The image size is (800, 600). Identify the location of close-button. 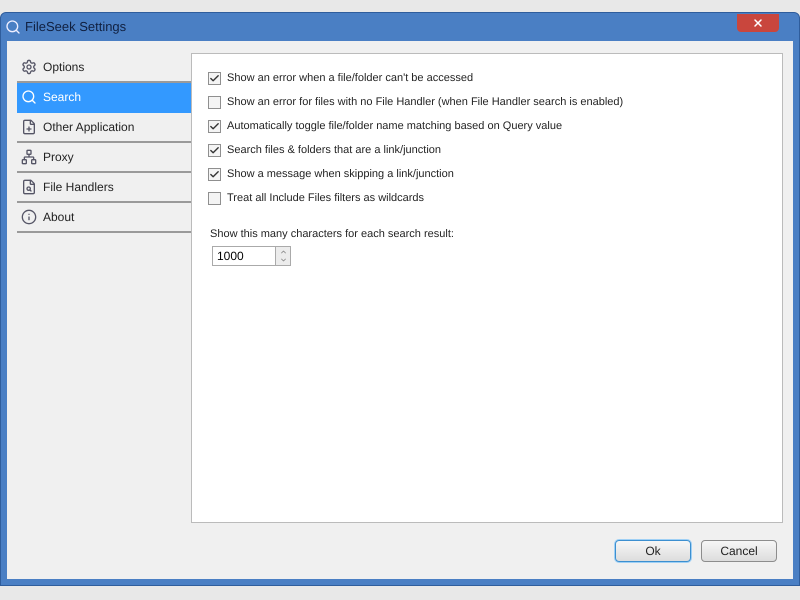
(758, 23).